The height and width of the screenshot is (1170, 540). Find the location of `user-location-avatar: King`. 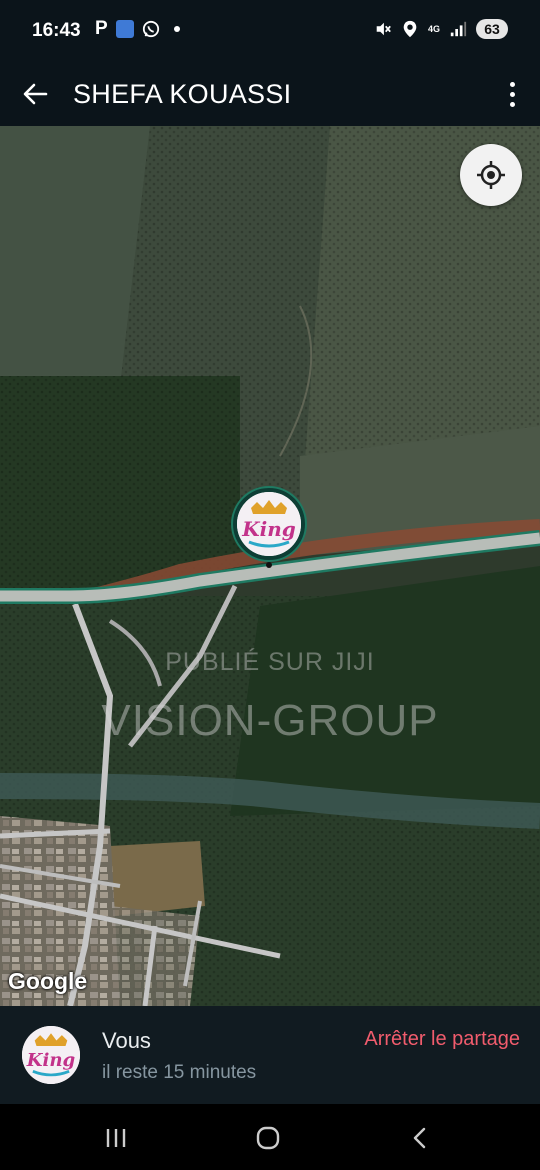

user-location-avatar: King is located at coordinates (269, 524).